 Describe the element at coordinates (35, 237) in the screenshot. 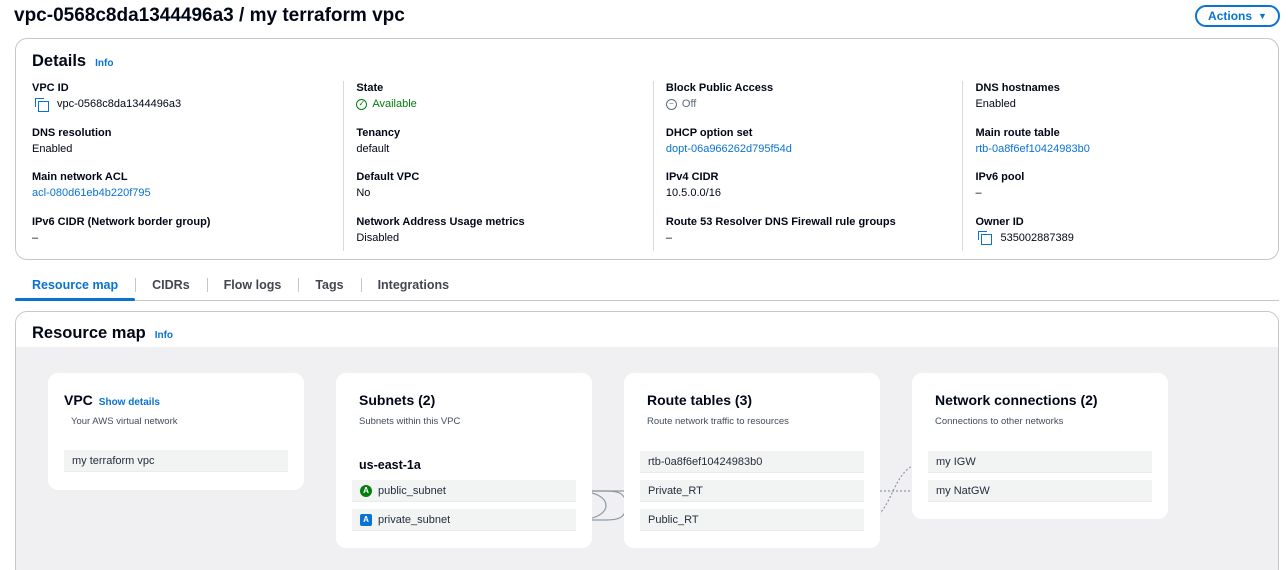

I see `ipv6-cidr-value: –` at that location.